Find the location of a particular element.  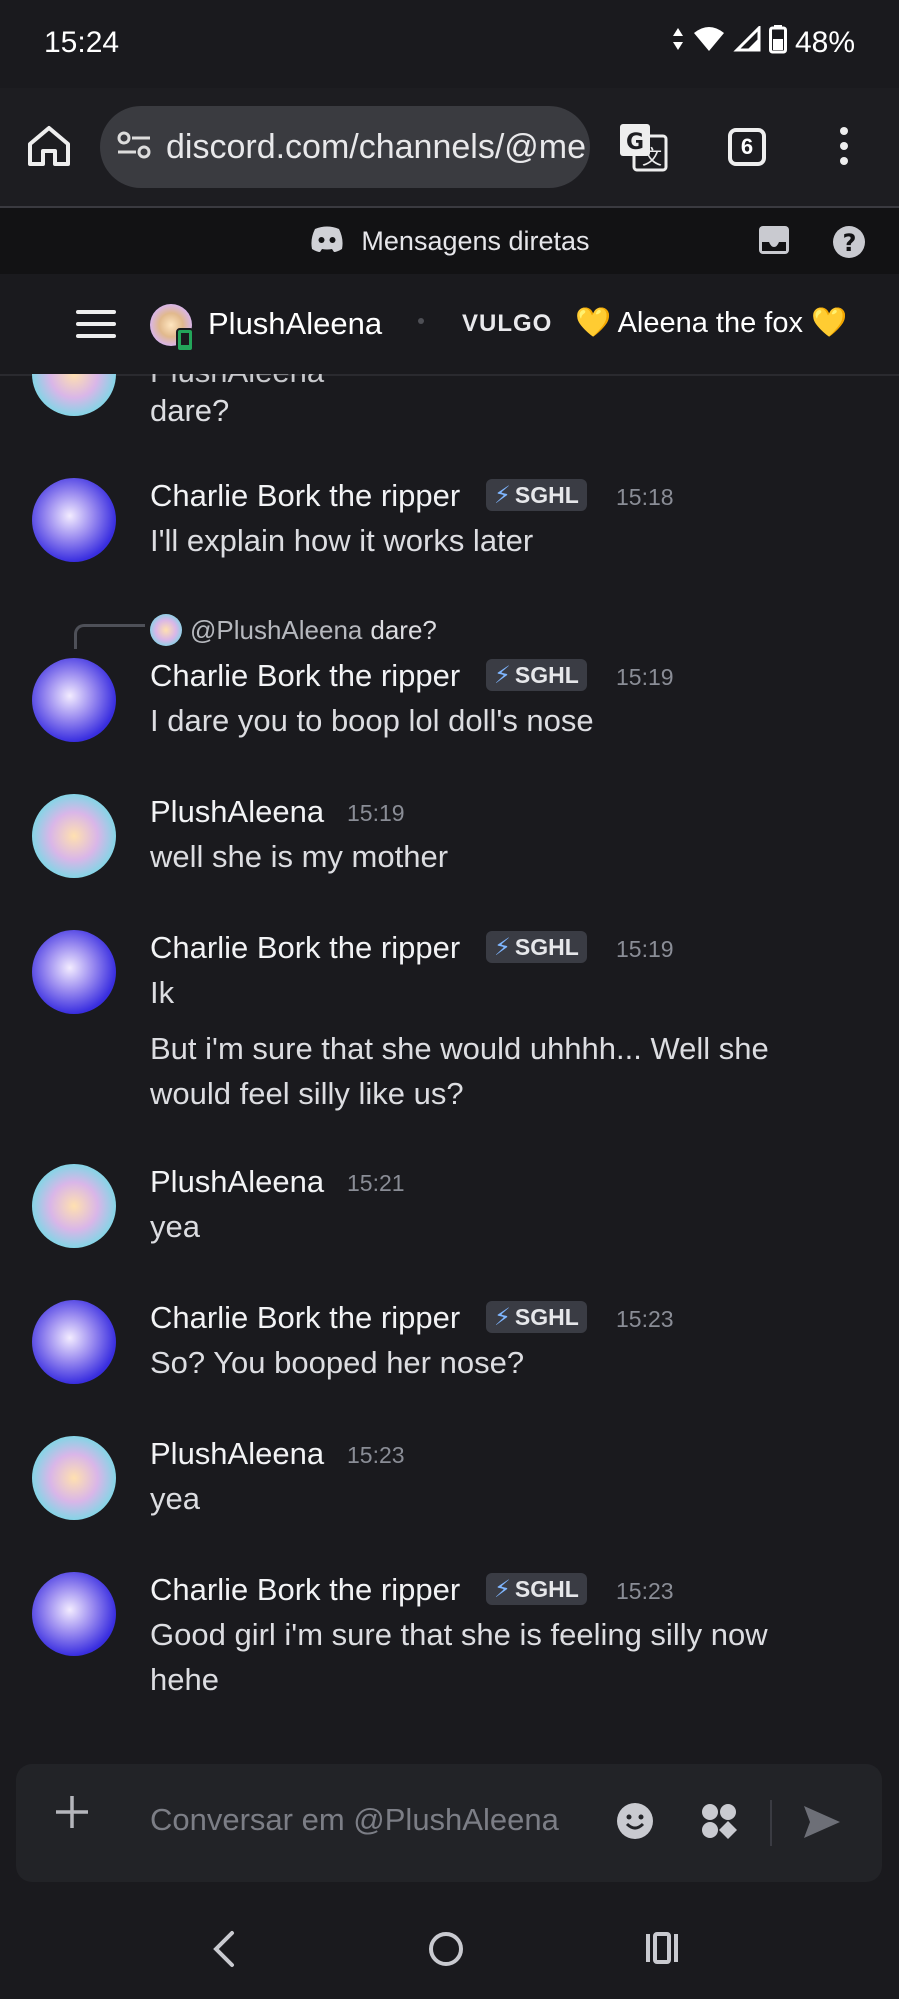

inbox-icon is located at coordinates (774, 242).